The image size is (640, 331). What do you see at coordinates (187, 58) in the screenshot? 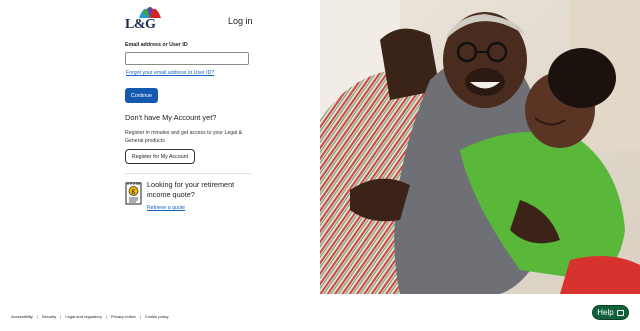
I see `email-field` at bounding box center [187, 58].